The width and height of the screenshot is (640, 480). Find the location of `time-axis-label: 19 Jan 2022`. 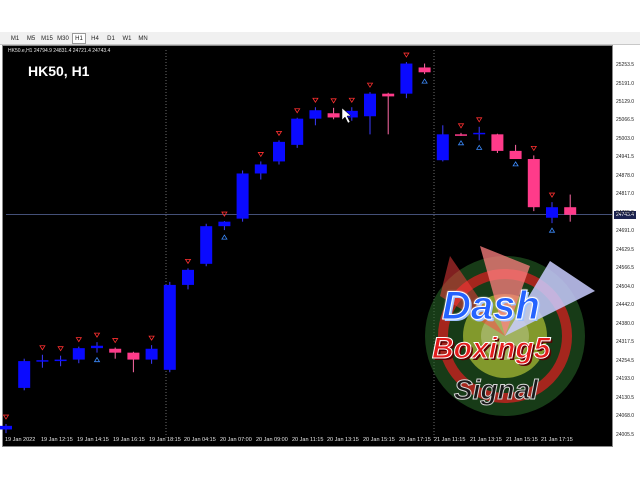

time-axis-label: 19 Jan 2022 is located at coordinates (20, 440).